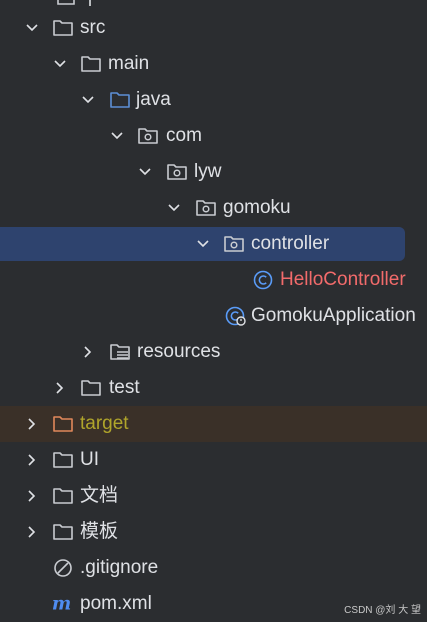  I want to click on tree-item-ui: UI, so click(213, 460).